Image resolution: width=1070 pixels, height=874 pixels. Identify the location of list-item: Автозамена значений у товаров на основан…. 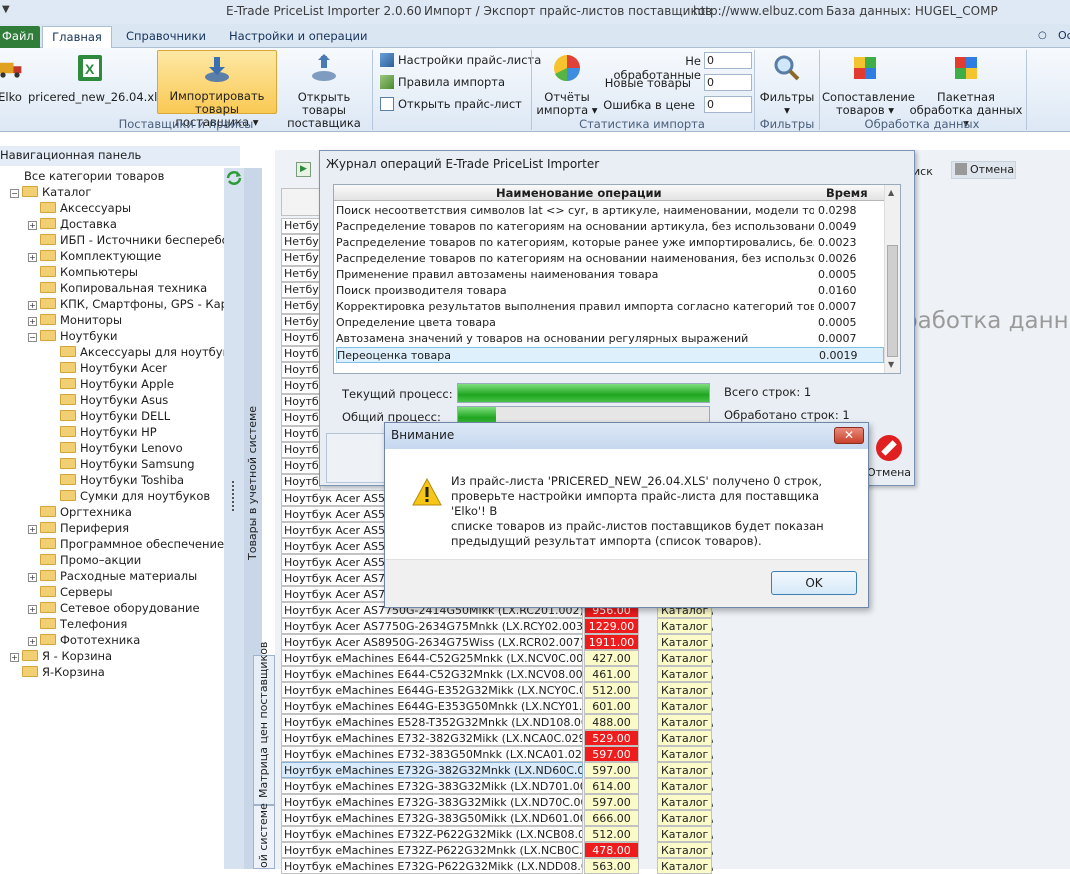
(610, 339).